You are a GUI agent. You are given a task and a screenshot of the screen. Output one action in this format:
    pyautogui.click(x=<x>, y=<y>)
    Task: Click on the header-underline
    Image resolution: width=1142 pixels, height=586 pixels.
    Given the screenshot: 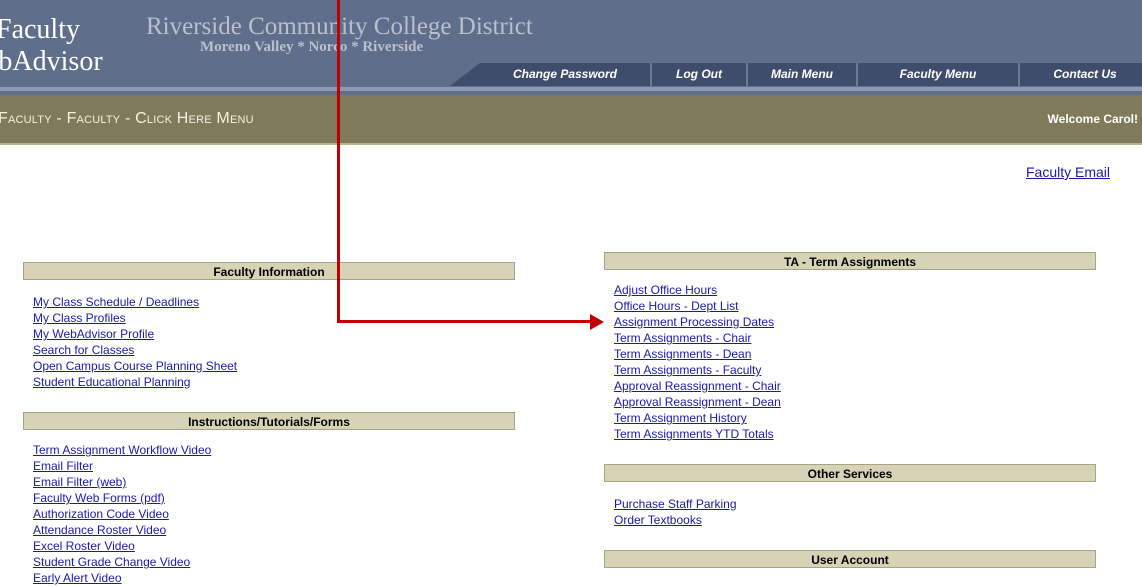 What is the action you would take?
    pyautogui.click(x=571, y=89)
    